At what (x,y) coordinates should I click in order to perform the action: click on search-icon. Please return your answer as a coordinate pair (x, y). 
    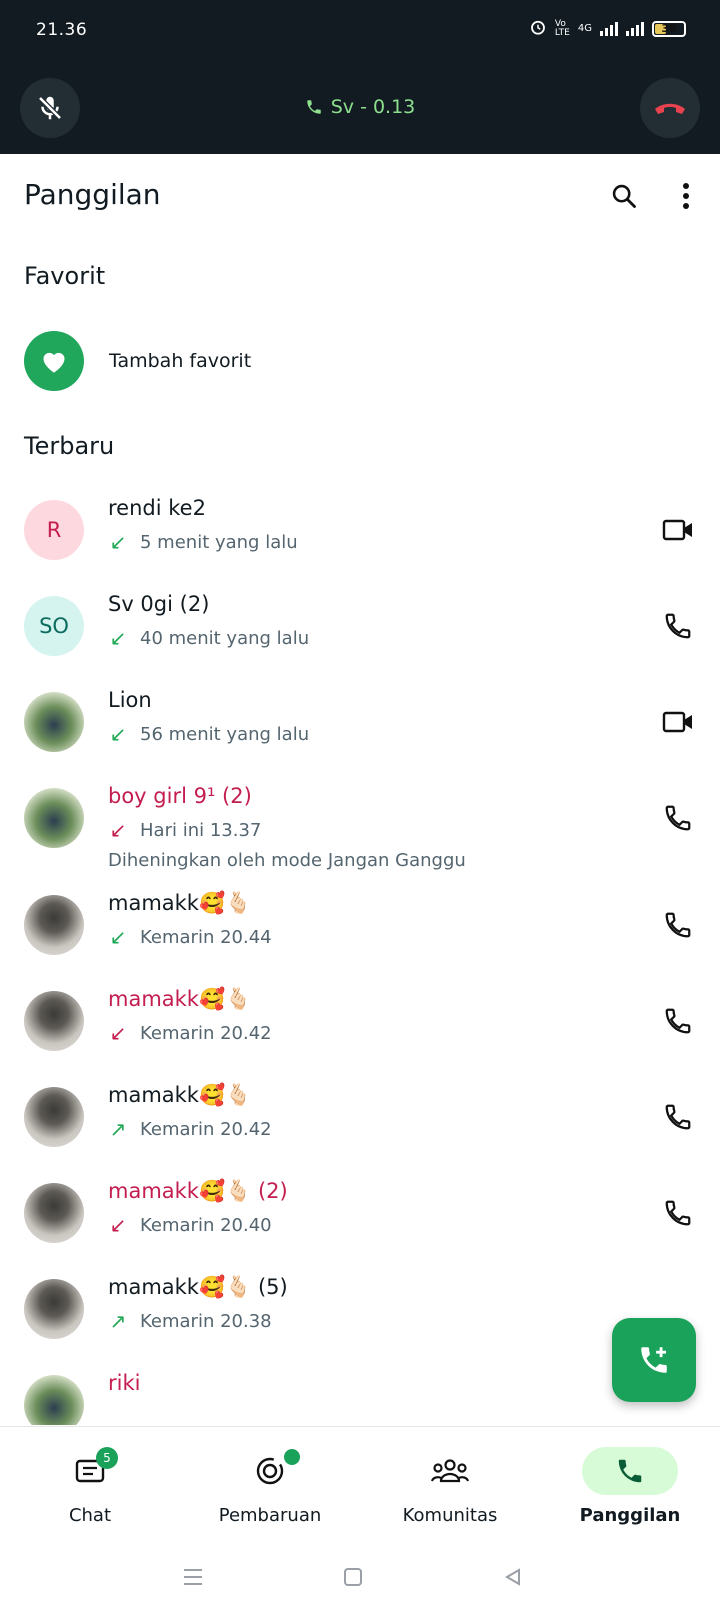
    Looking at the image, I should click on (624, 196).